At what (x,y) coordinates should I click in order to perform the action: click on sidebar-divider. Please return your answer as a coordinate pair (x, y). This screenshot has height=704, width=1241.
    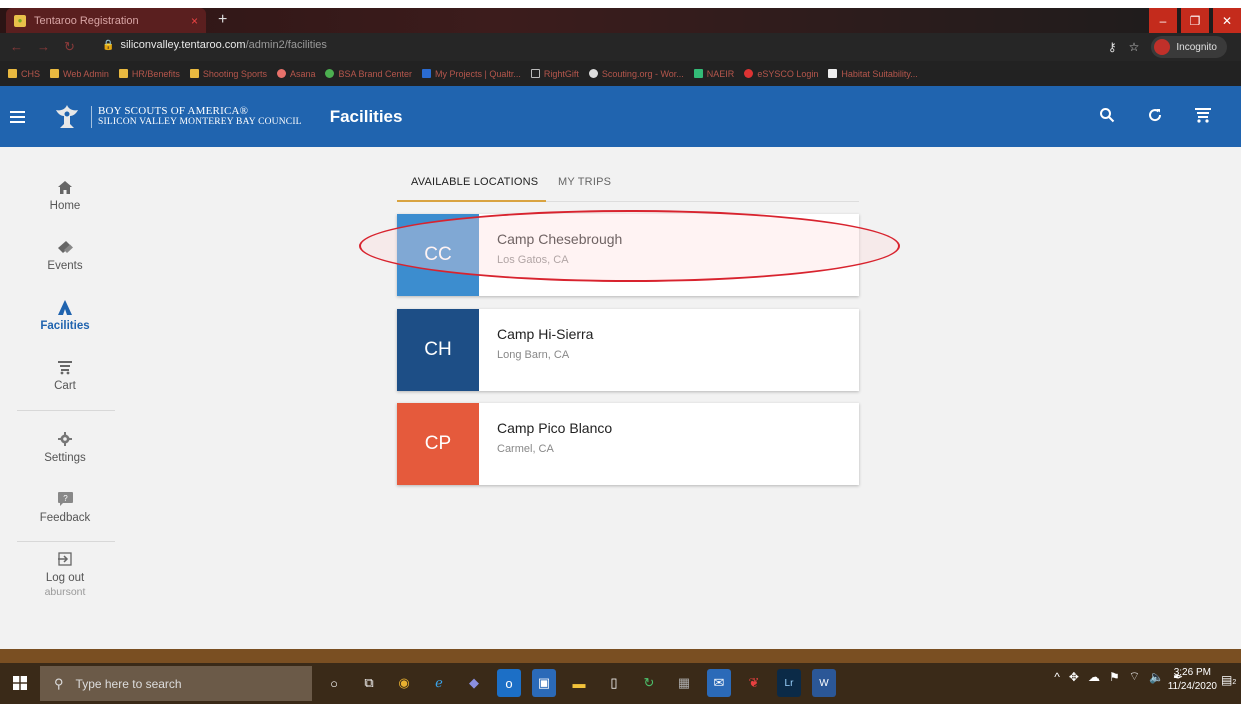
    Looking at the image, I should click on (66, 541).